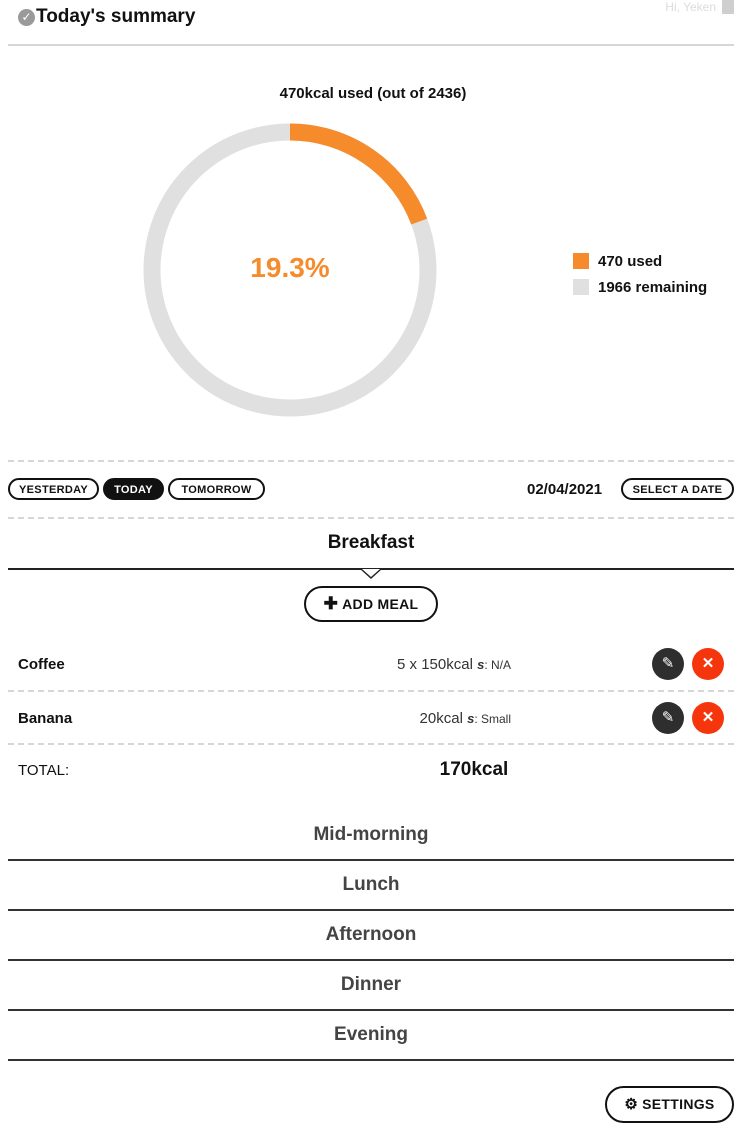 The image size is (746, 1128). What do you see at coordinates (371, 543) in the screenshot?
I see `meal-header-breakfast: Breakfast` at bounding box center [371, 543].